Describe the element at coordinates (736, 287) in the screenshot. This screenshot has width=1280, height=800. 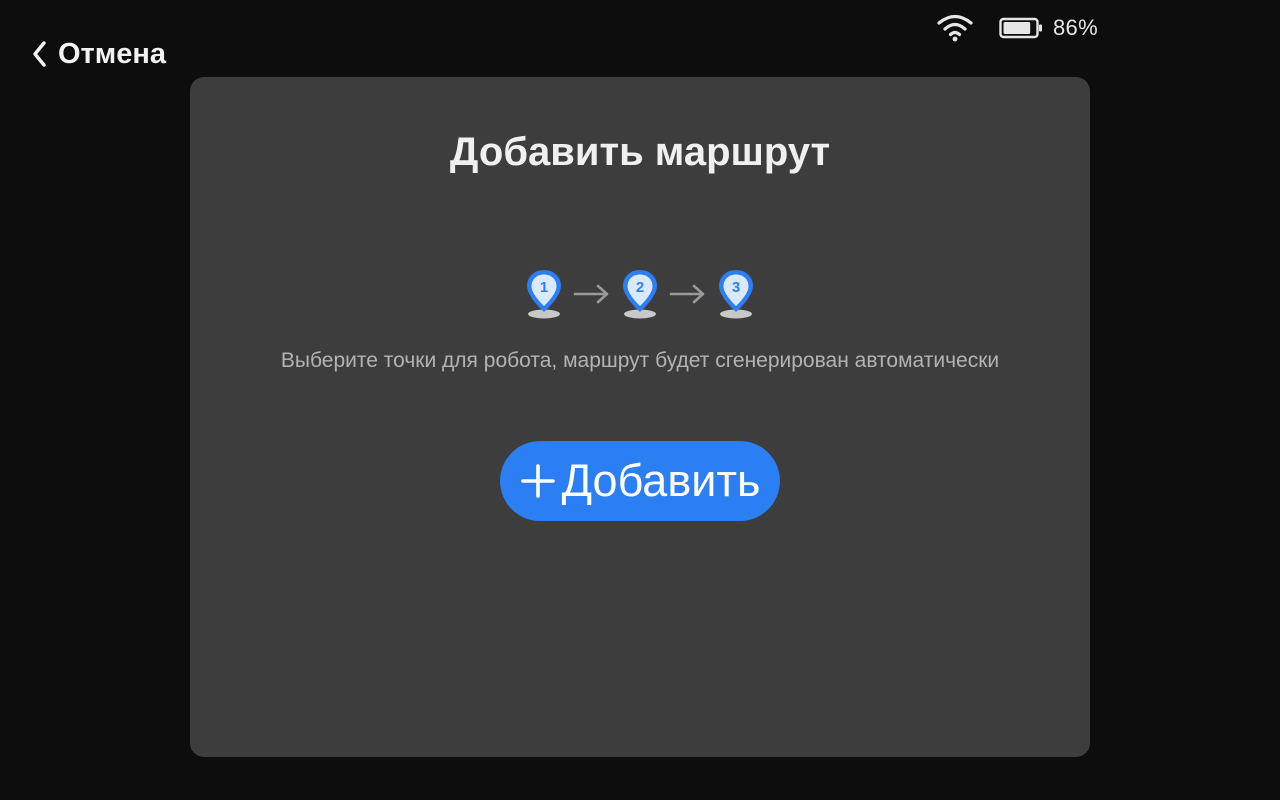
I see `step-number: 3` at that location.